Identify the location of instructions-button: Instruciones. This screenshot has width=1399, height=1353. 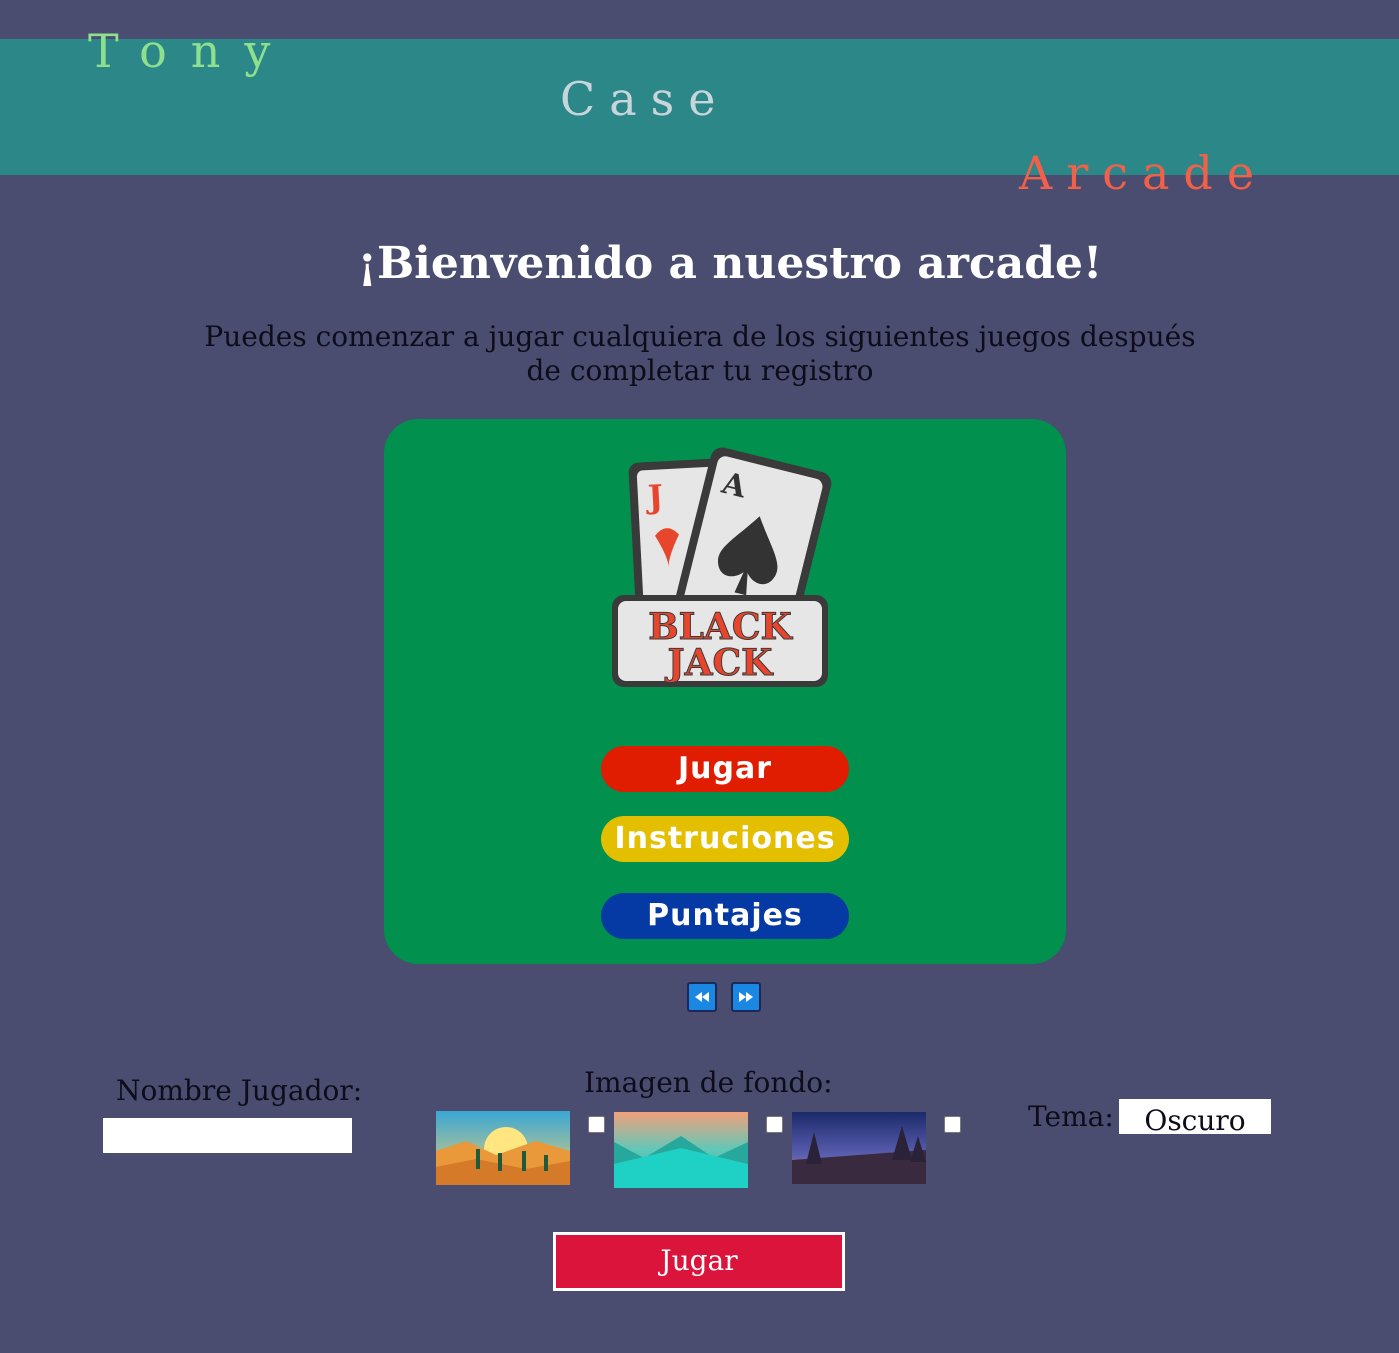
(725, 839).